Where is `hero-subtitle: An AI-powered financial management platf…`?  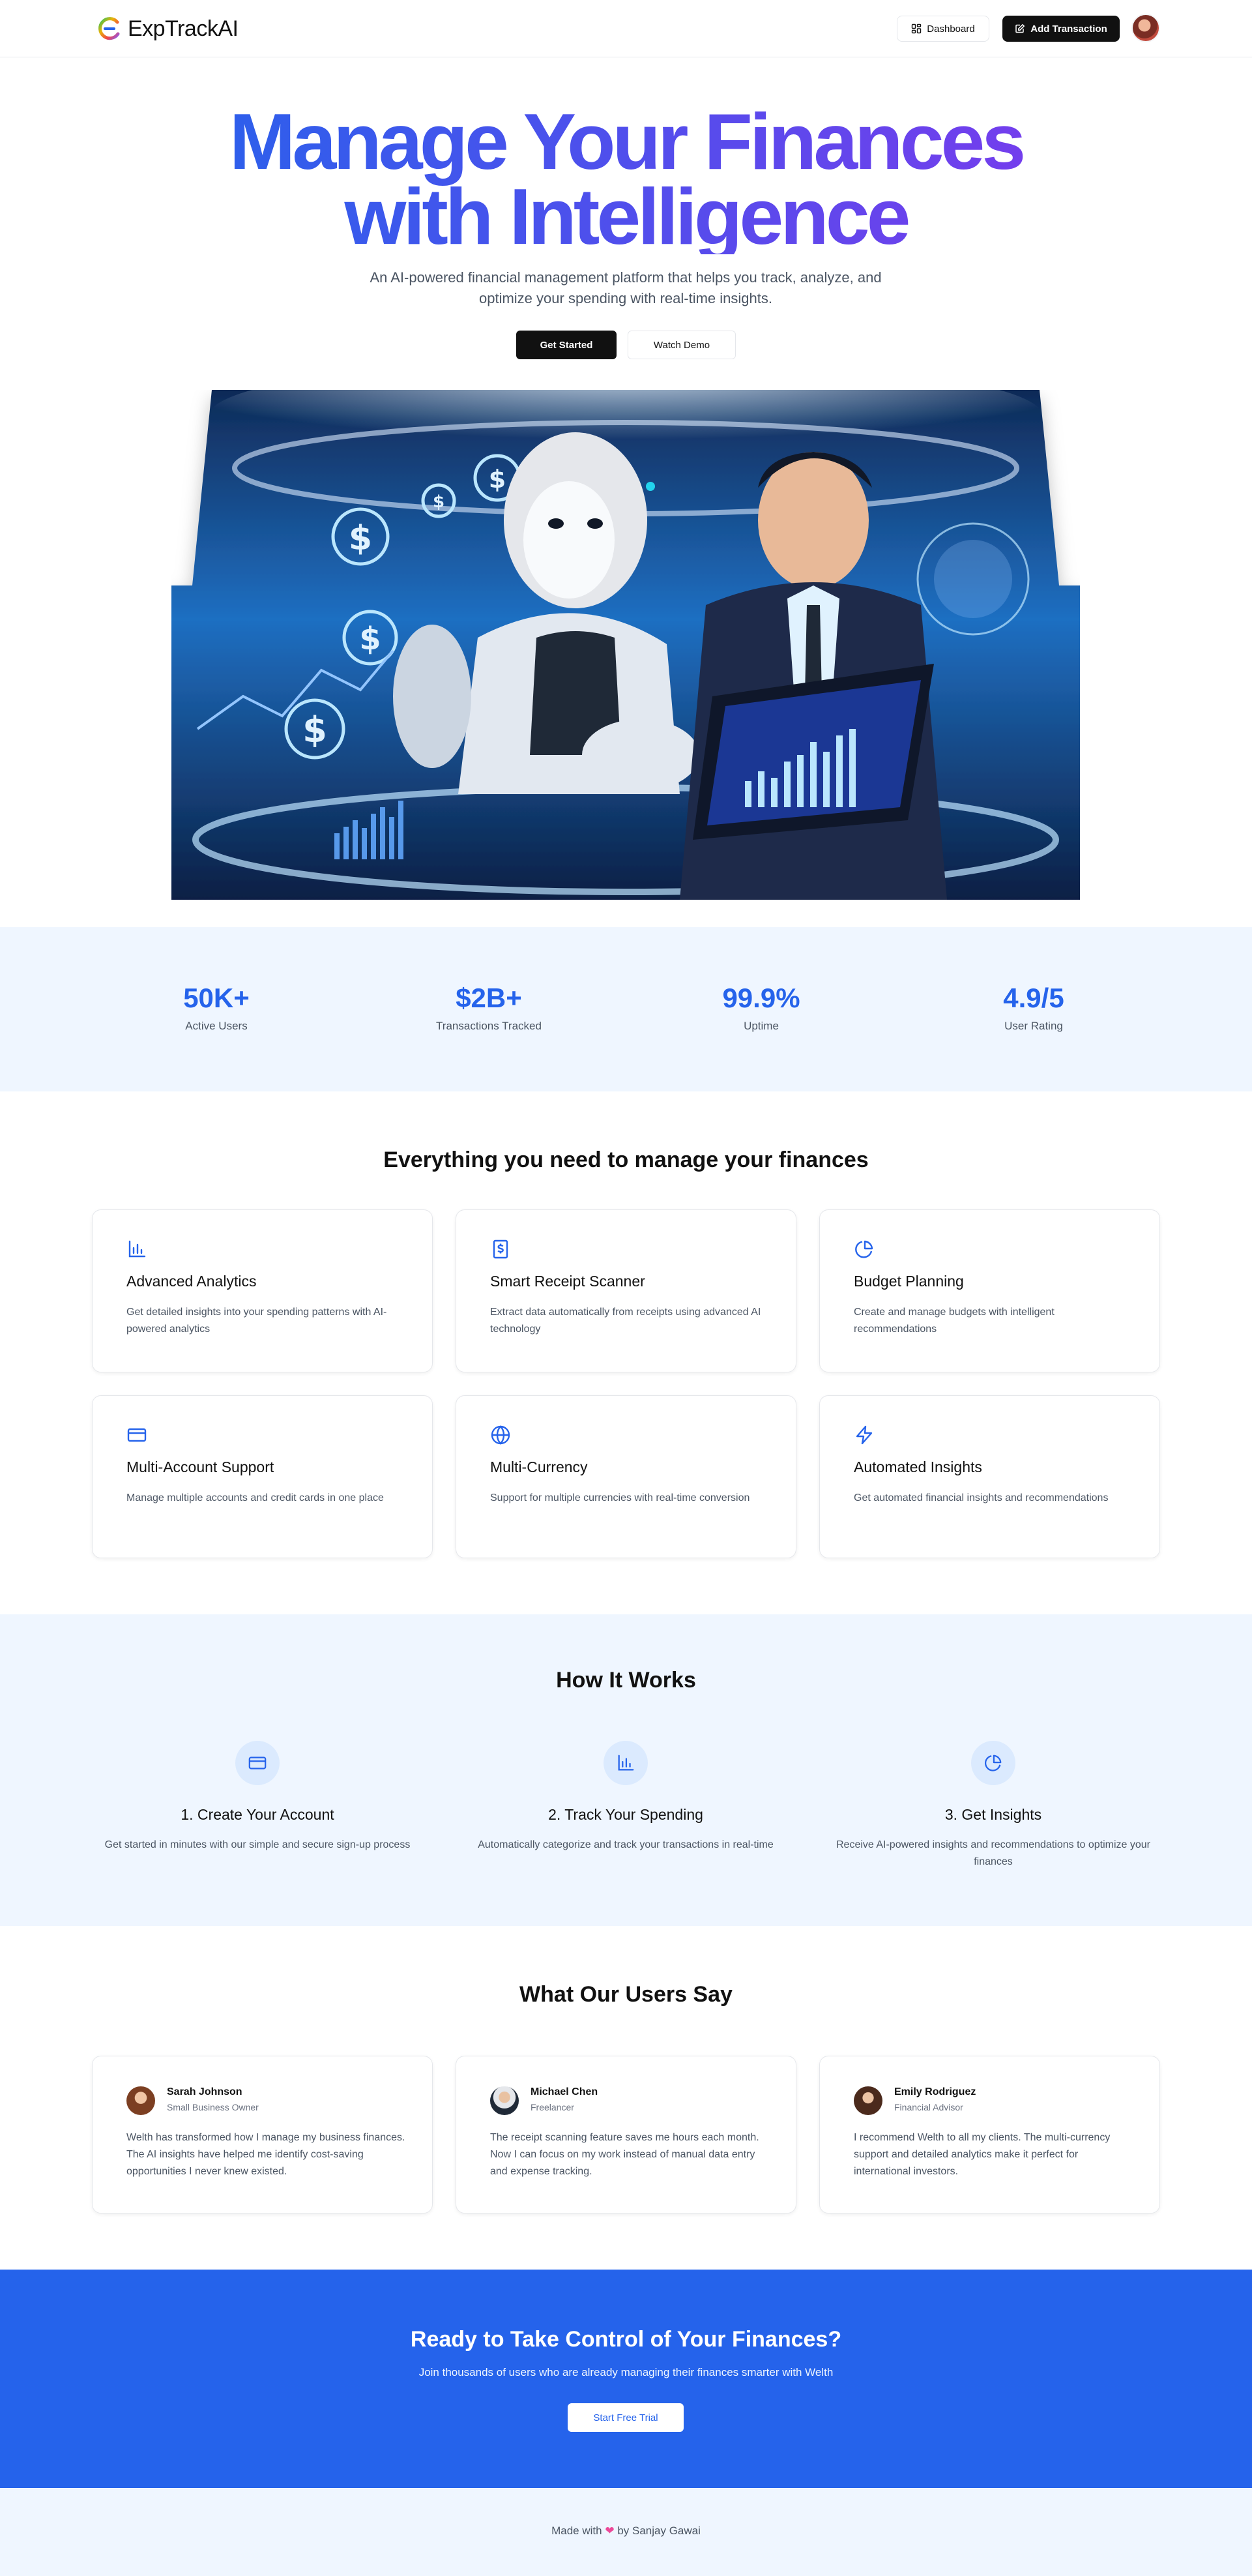 hero-subtitle: An AI-powered financial management platf… is located at coordinates (626, 287).